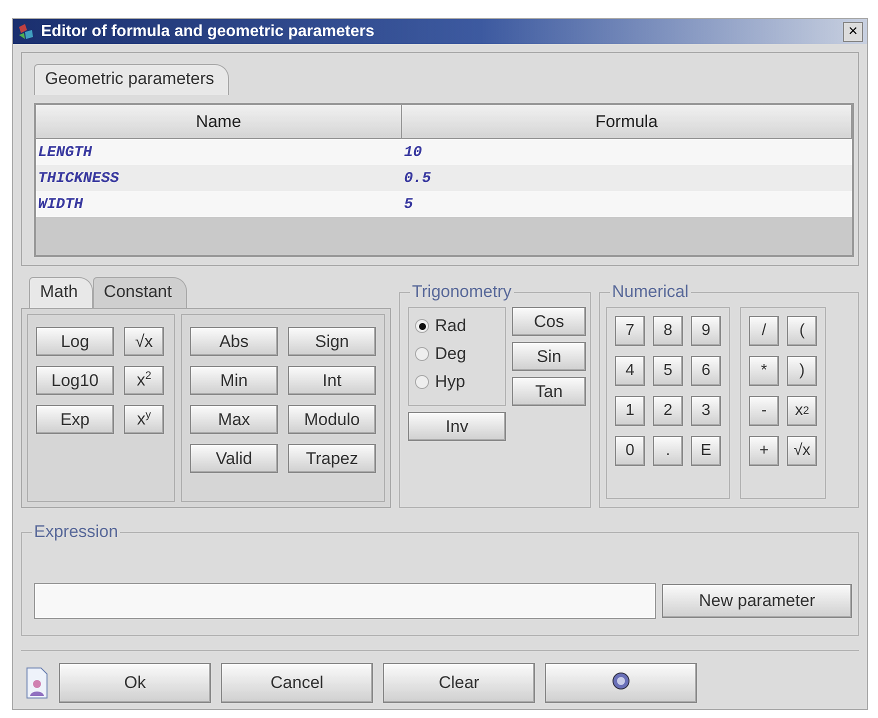 The image size is (878, 718). I want to click on table-cell-text: 0.5, so click(417, 178).